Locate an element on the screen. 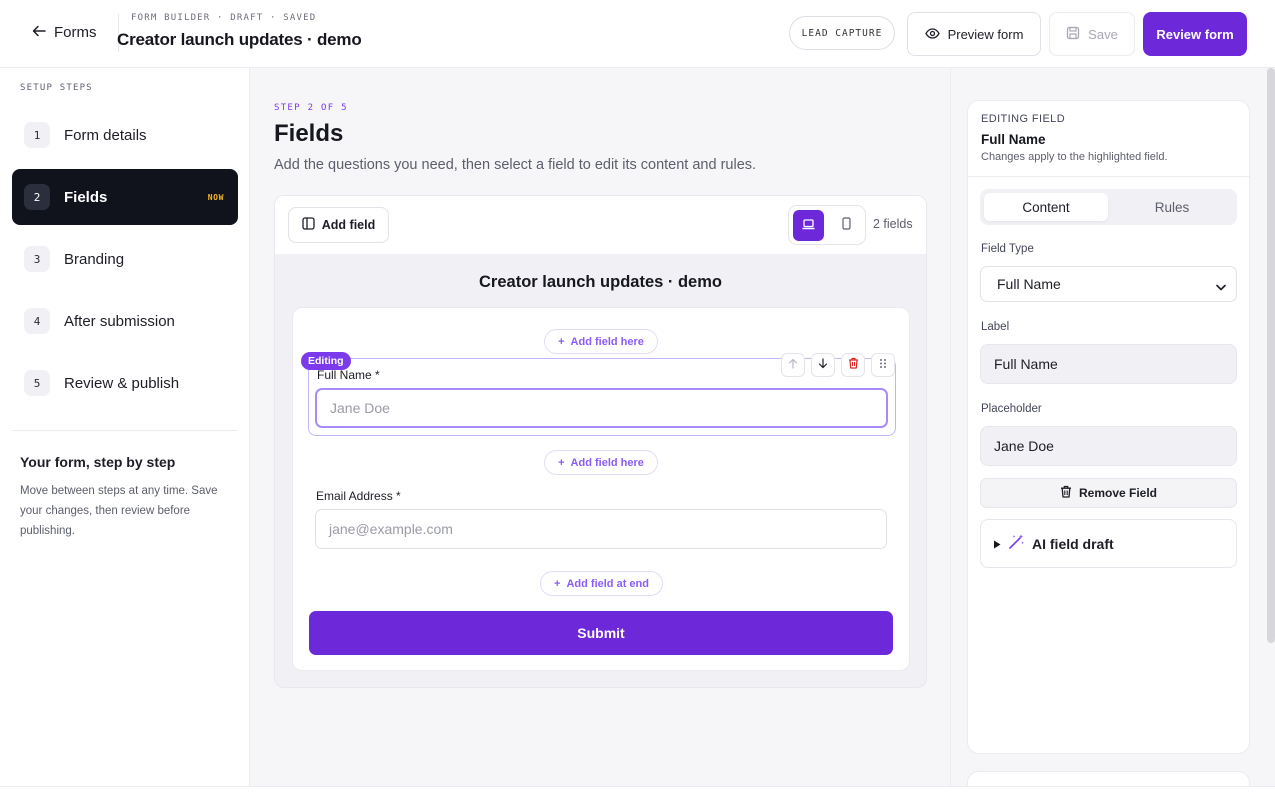  sidebar-step-form-details: 1 Form details is located at coordinates (139, 135).